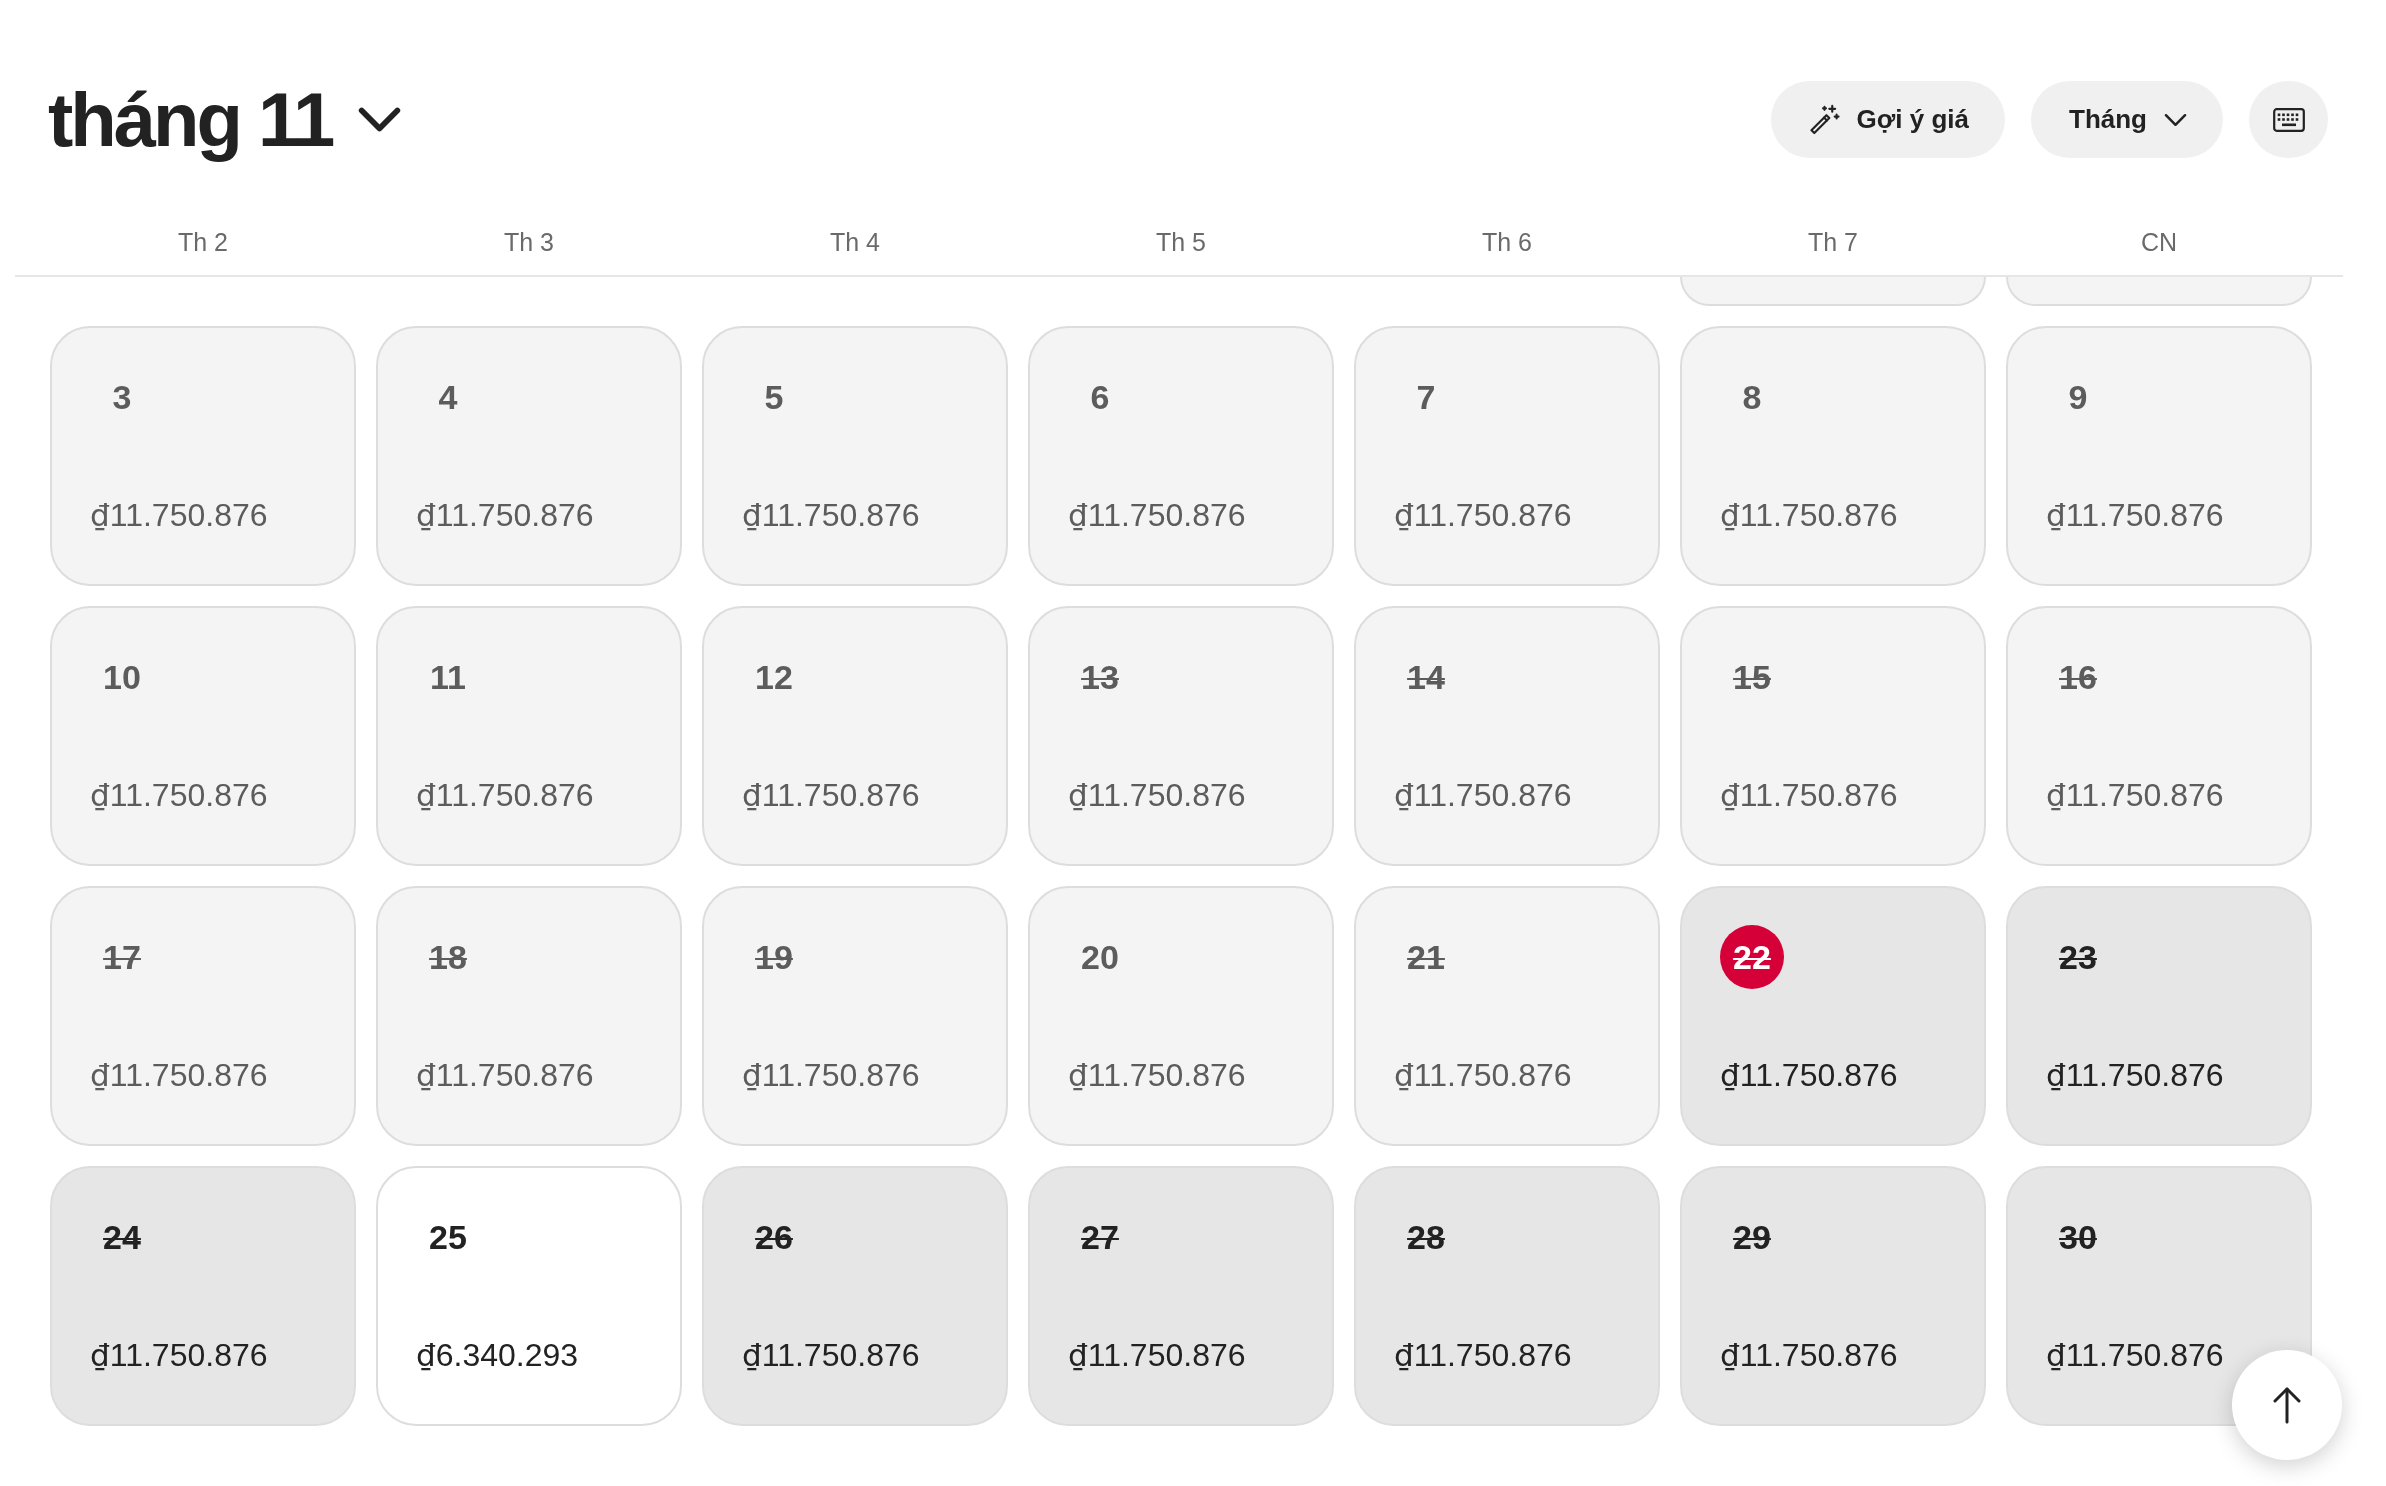  Describe the element at coordinates (2159, 242) in the screenshot. I see `weekday-label: CN` at that location.